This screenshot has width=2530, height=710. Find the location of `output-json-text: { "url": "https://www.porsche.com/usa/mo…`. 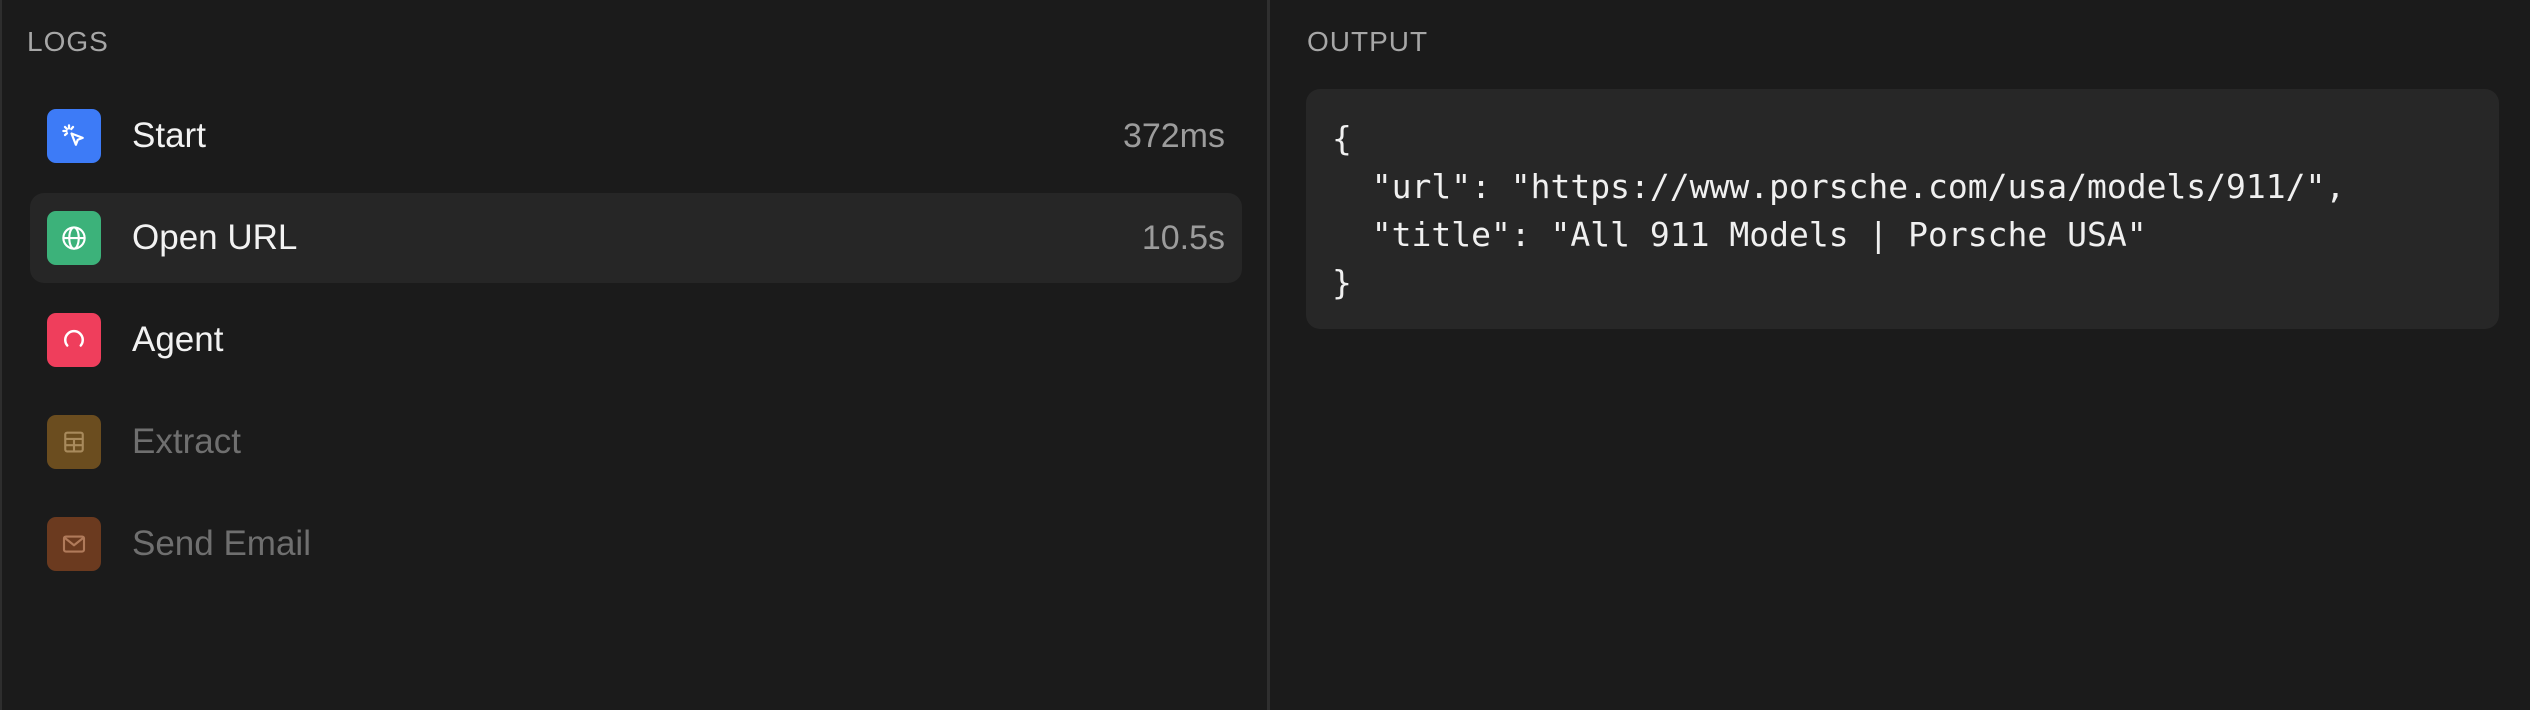

output-json-text: { "url": "https://www.porsche.com/usa/mo… is located at coordinates (1839, 210).